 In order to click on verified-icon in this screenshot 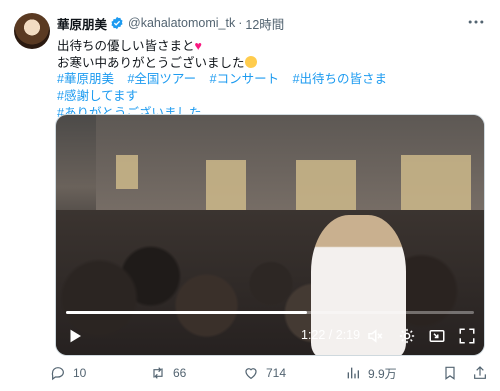, I will do `click(117, 23)`.